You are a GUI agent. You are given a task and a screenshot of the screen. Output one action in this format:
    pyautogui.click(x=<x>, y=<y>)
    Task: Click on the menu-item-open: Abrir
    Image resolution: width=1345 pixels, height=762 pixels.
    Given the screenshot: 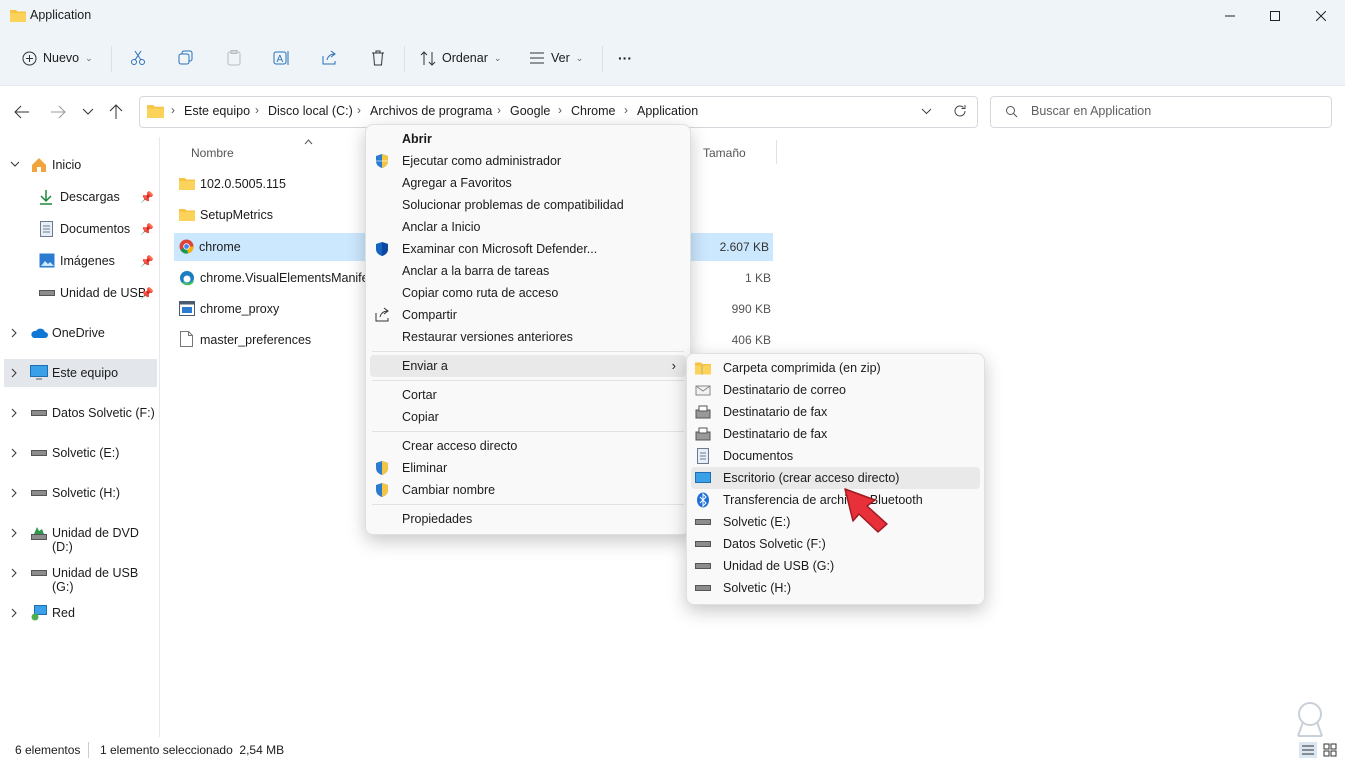 What is the action you would take?
    pyautogui.click(x=528, y=139)
    